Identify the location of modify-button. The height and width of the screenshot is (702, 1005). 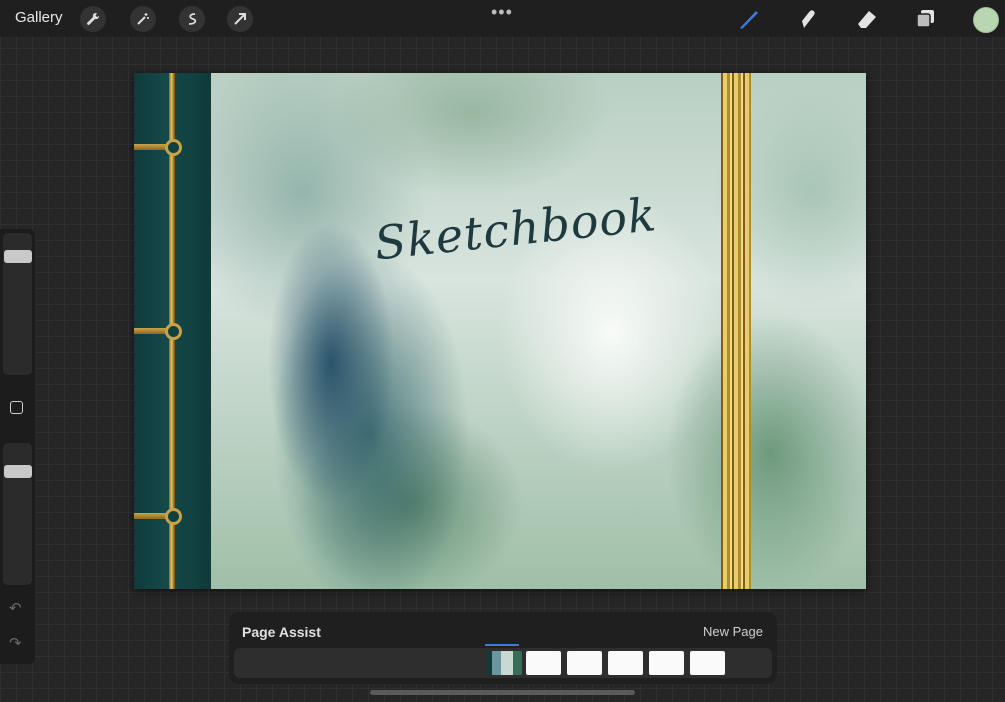
(16, 407).